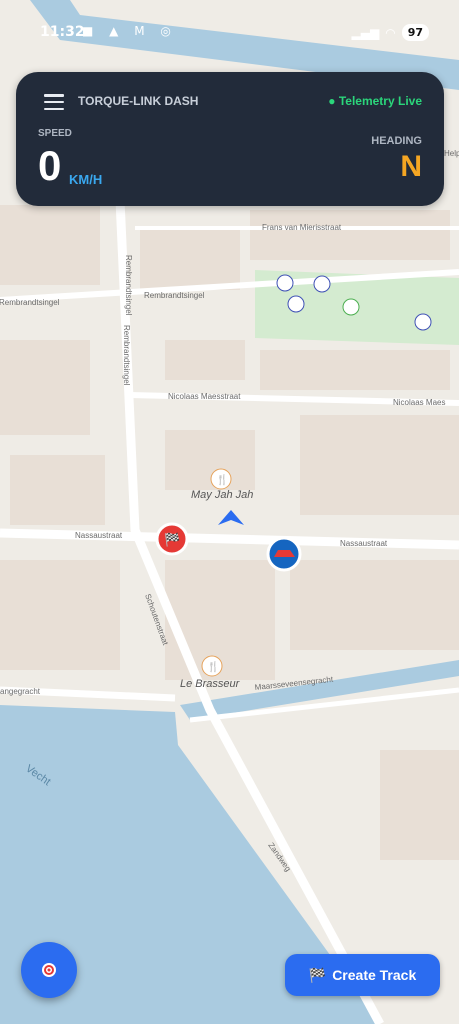 The image size is (459, 1024). Describe the element at coordinates (129, 31) in the screenshot. I see `notification-icons: ■ ▲ M ◎` at that location.